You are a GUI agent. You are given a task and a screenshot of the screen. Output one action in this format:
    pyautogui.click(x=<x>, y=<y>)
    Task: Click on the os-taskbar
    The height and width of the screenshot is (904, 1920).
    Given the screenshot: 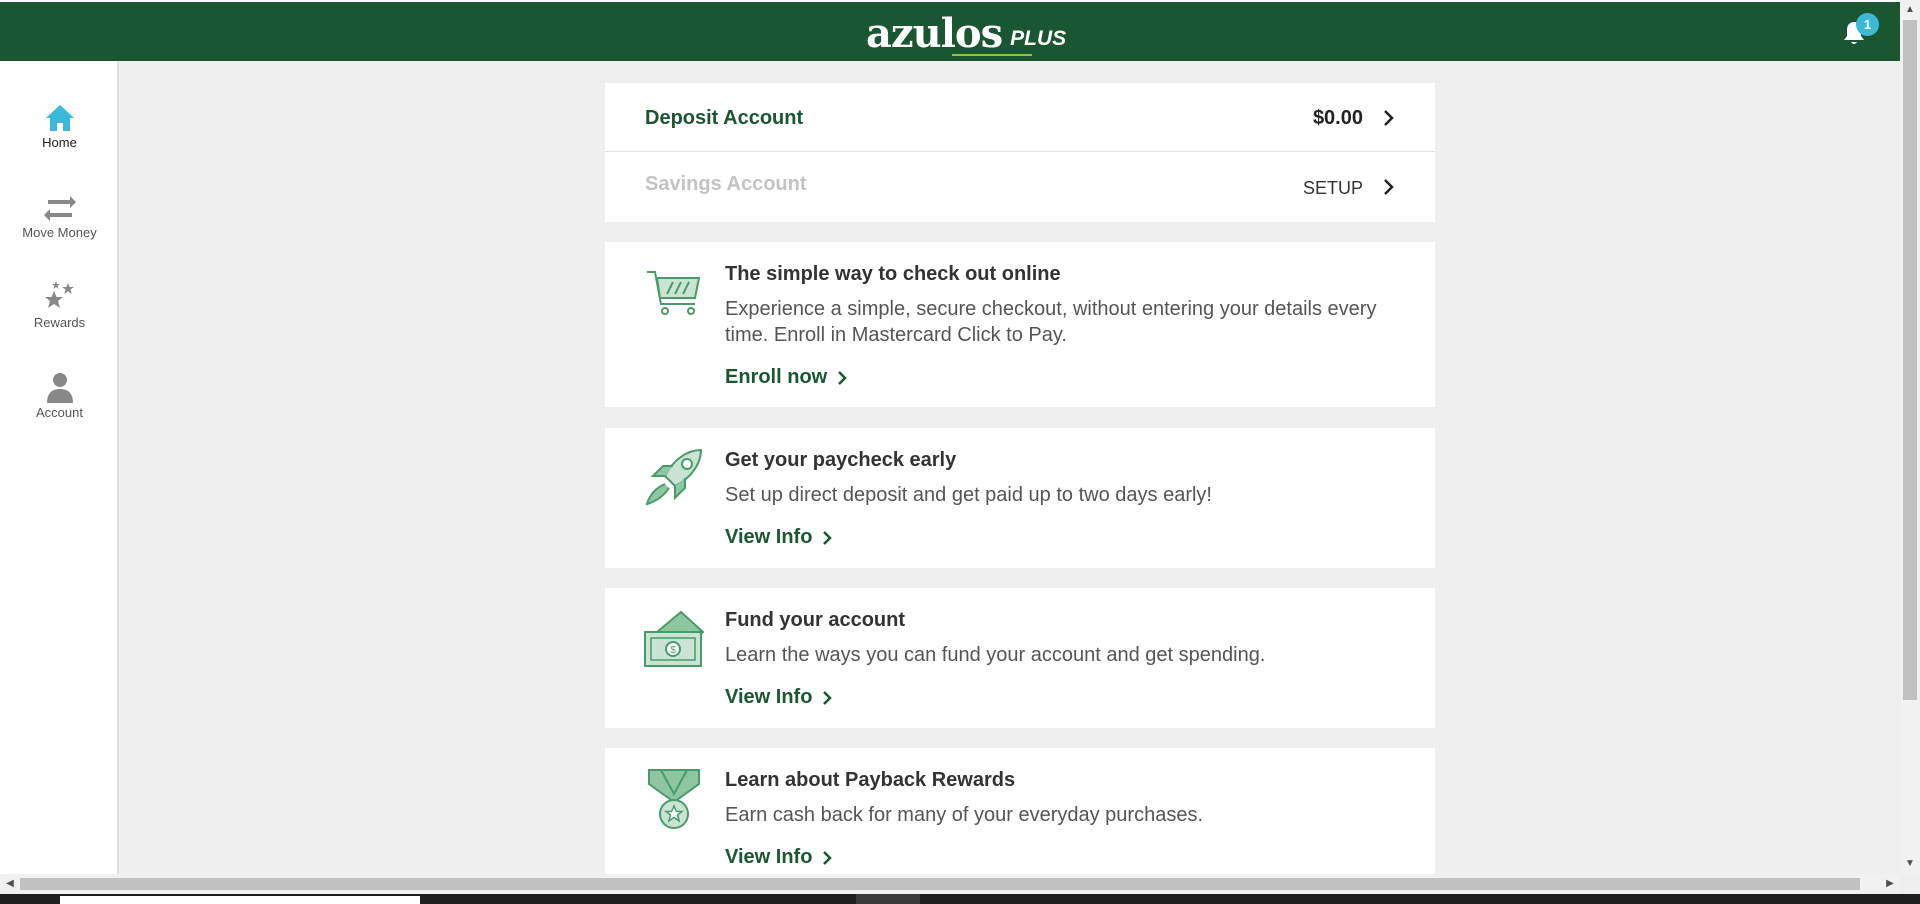 What is the action you would take?
    pyautogui.click(x=960, y=899)
    